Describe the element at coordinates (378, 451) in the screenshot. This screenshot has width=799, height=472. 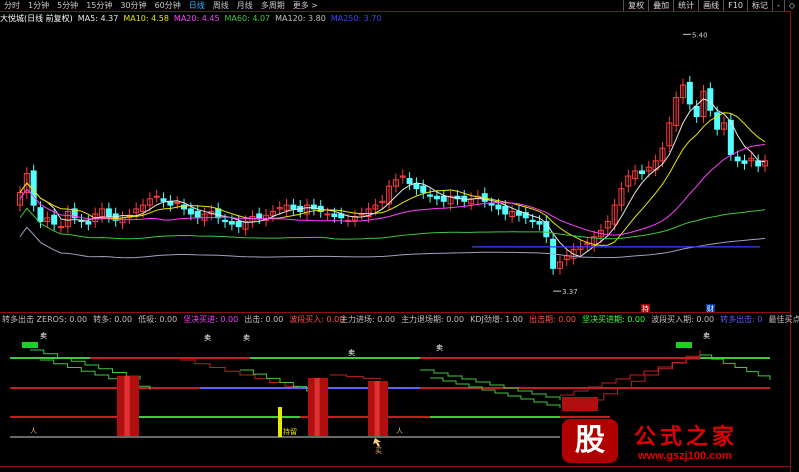
I see `buy-label: 买` at that location.